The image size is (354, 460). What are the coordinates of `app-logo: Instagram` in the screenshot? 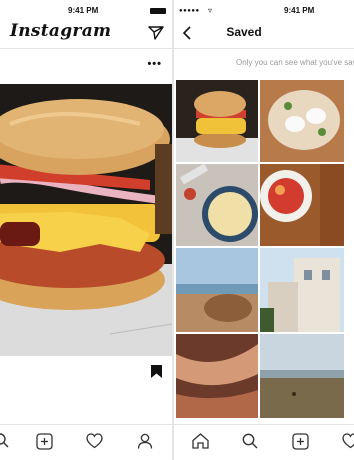 It's located at (61, 31).